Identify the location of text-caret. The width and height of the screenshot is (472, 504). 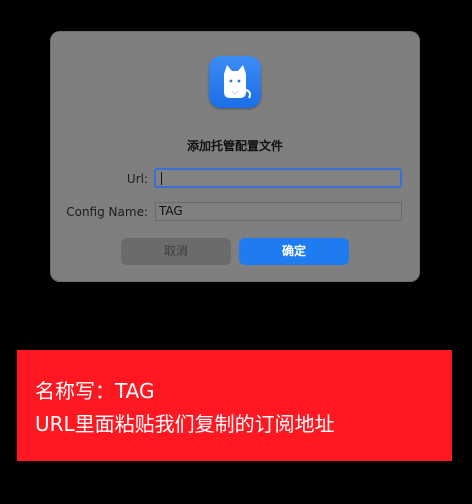
(161, 178).